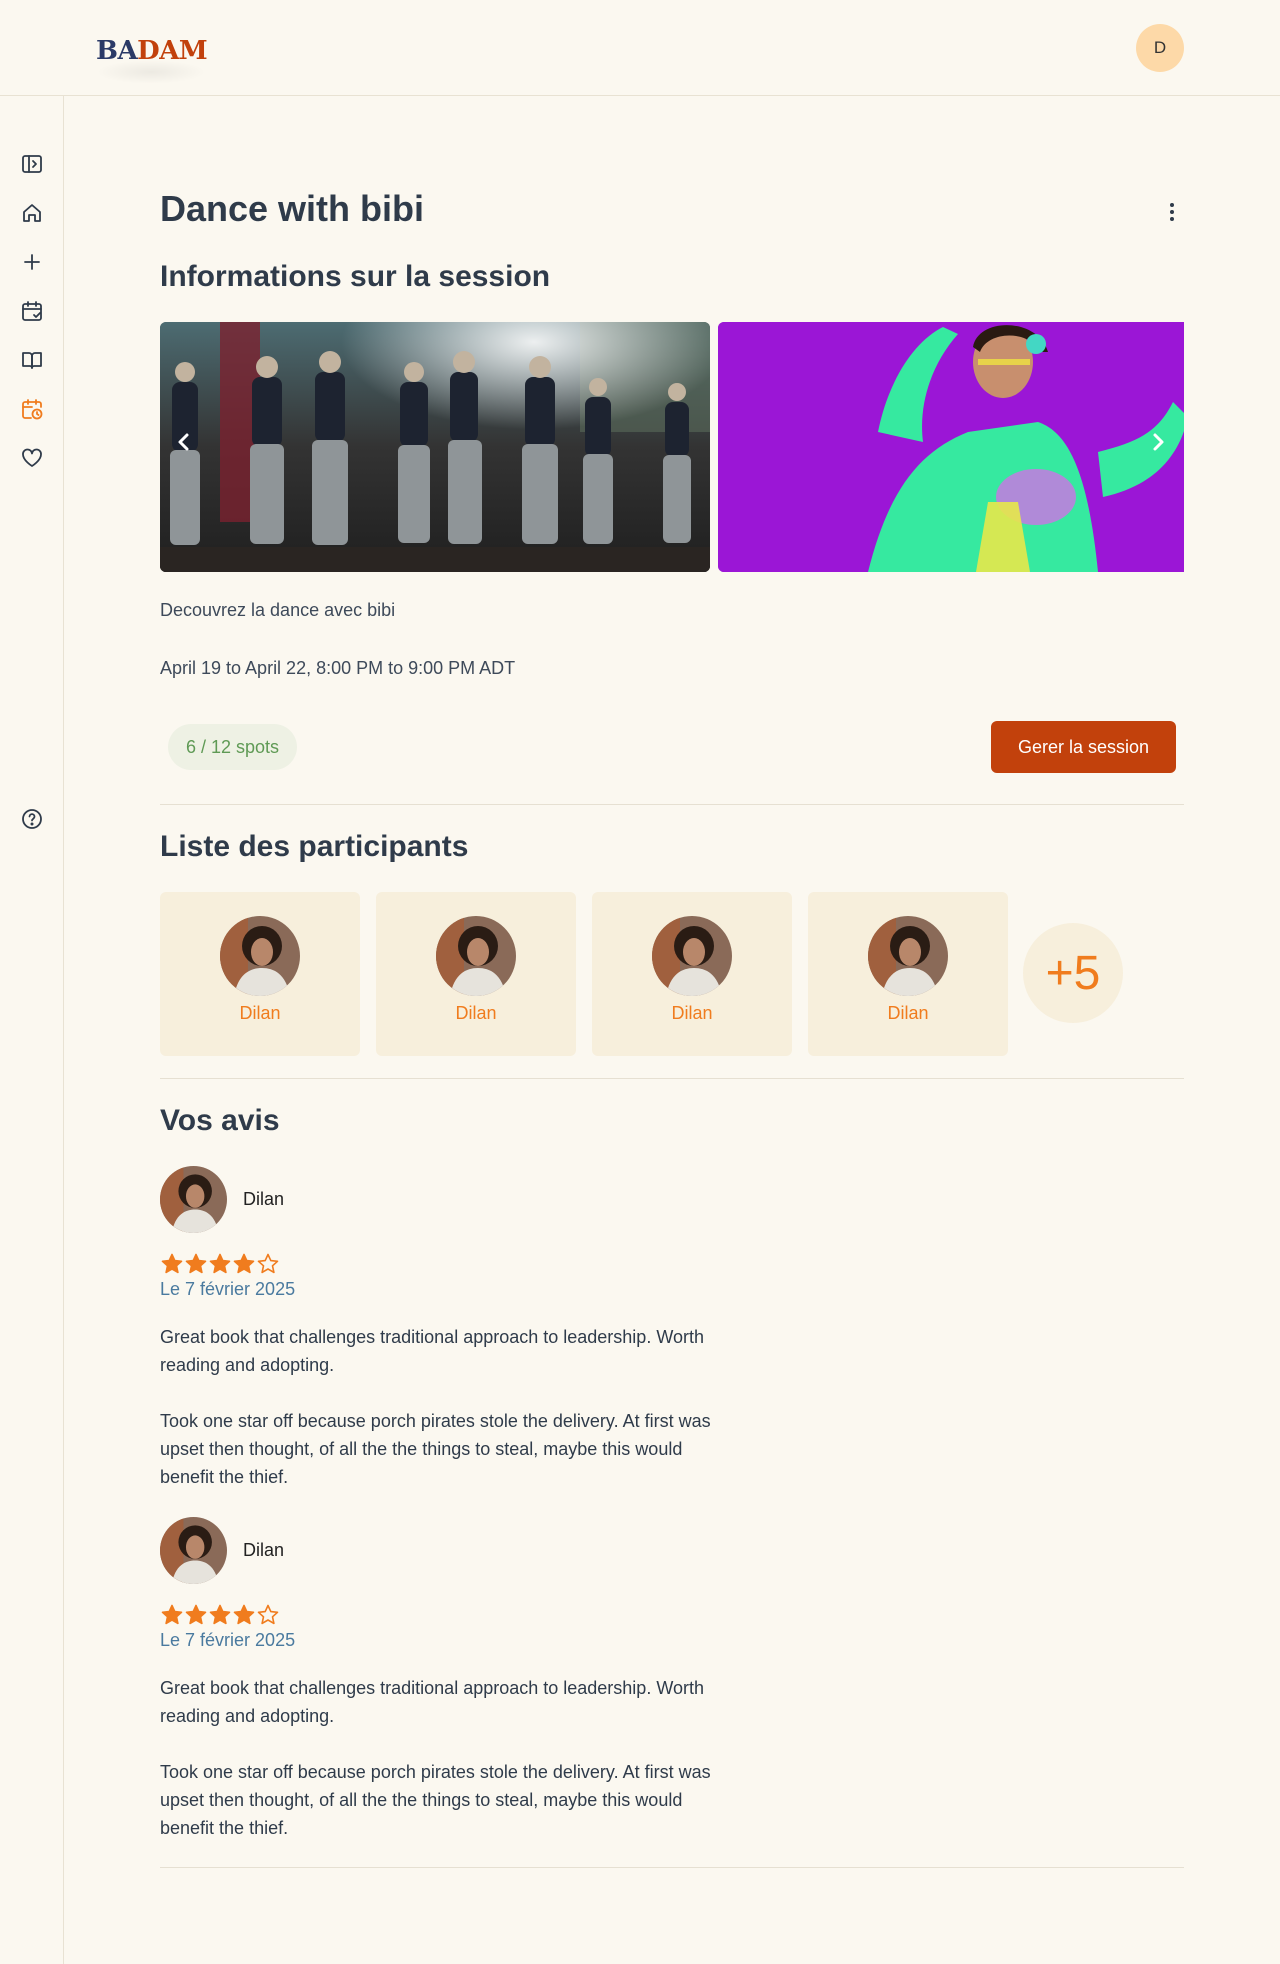  Describe the element at coordinates (32, 1030) in the screenshot. I see `sidebar` at that location.